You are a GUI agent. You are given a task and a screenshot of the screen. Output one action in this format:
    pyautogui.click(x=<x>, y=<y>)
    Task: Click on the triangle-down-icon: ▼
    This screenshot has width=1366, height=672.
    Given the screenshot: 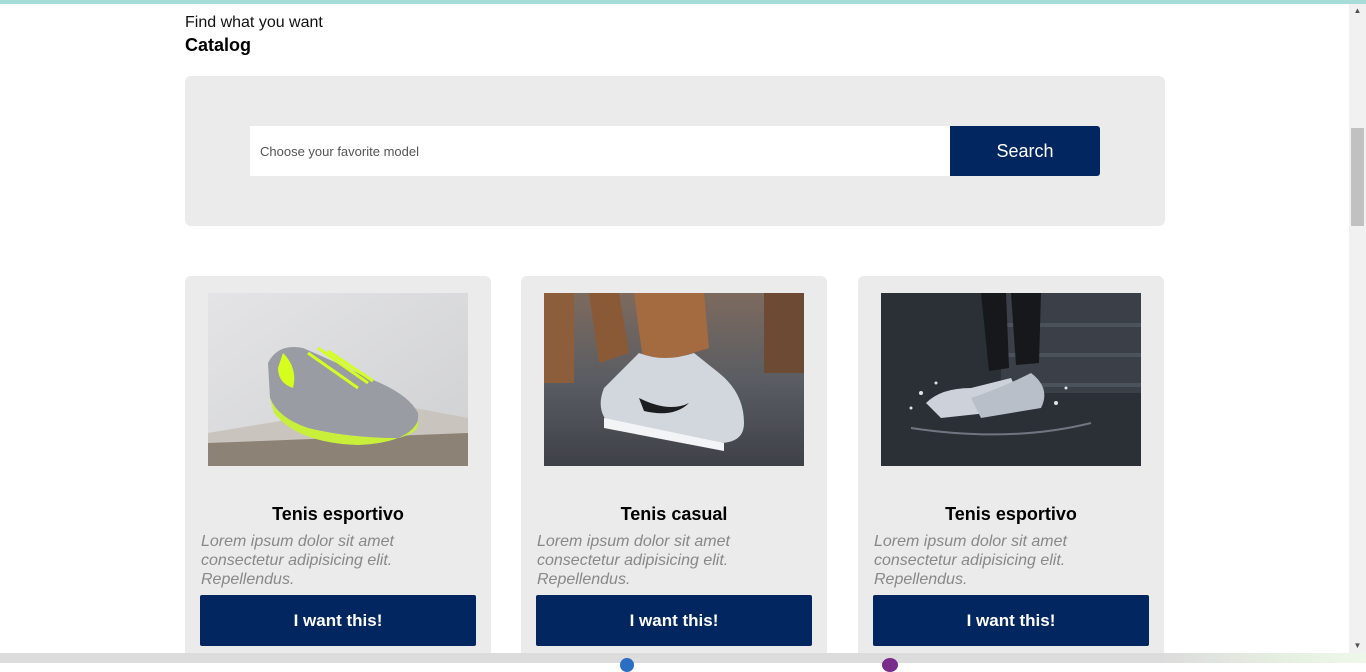 What is the action you would take?
    pyautogui.click(x=1357, y=646)
    